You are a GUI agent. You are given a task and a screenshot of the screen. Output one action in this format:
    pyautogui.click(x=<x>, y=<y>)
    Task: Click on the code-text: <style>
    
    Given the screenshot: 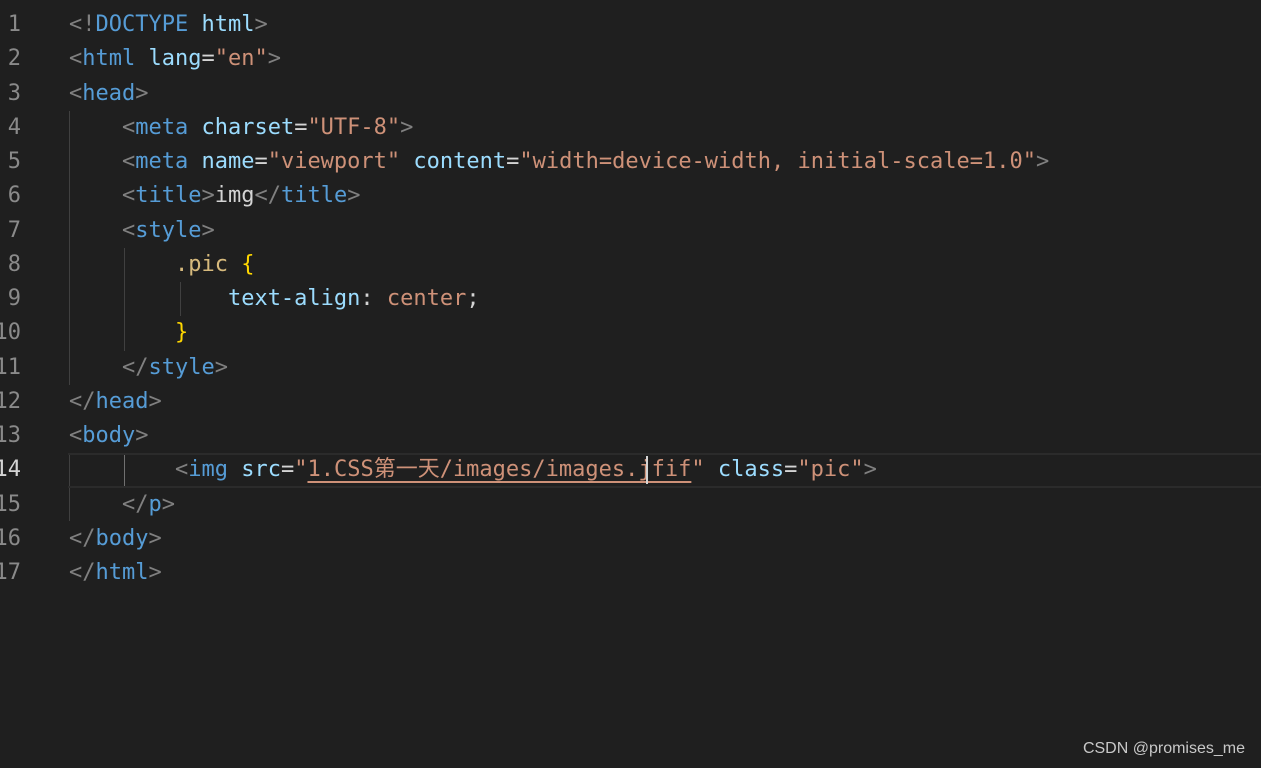 What is the action you would take?
    pyautogui.click(x=142, y=231)
    